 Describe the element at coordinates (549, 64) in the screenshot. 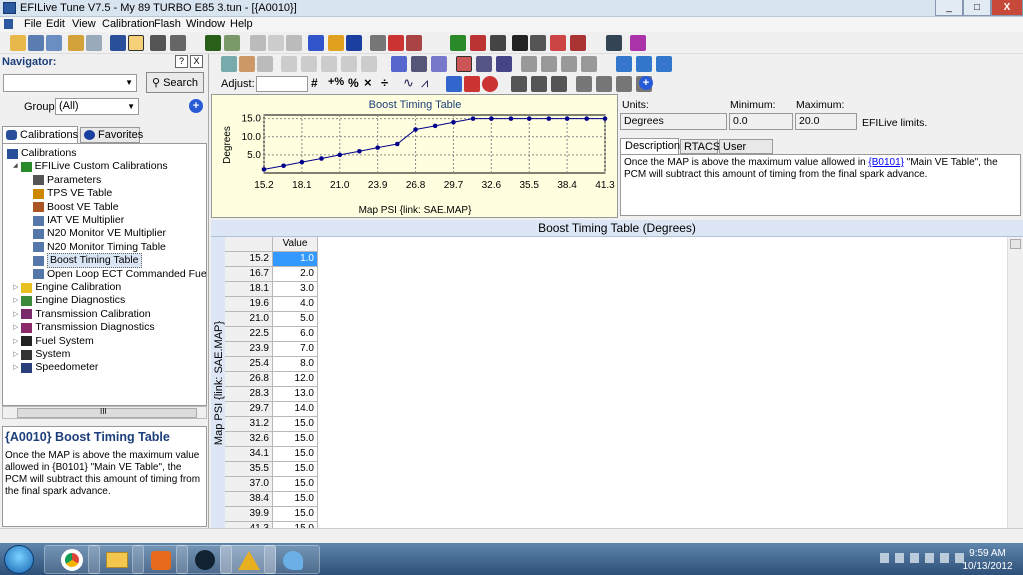

I see `col-icon` at that location.